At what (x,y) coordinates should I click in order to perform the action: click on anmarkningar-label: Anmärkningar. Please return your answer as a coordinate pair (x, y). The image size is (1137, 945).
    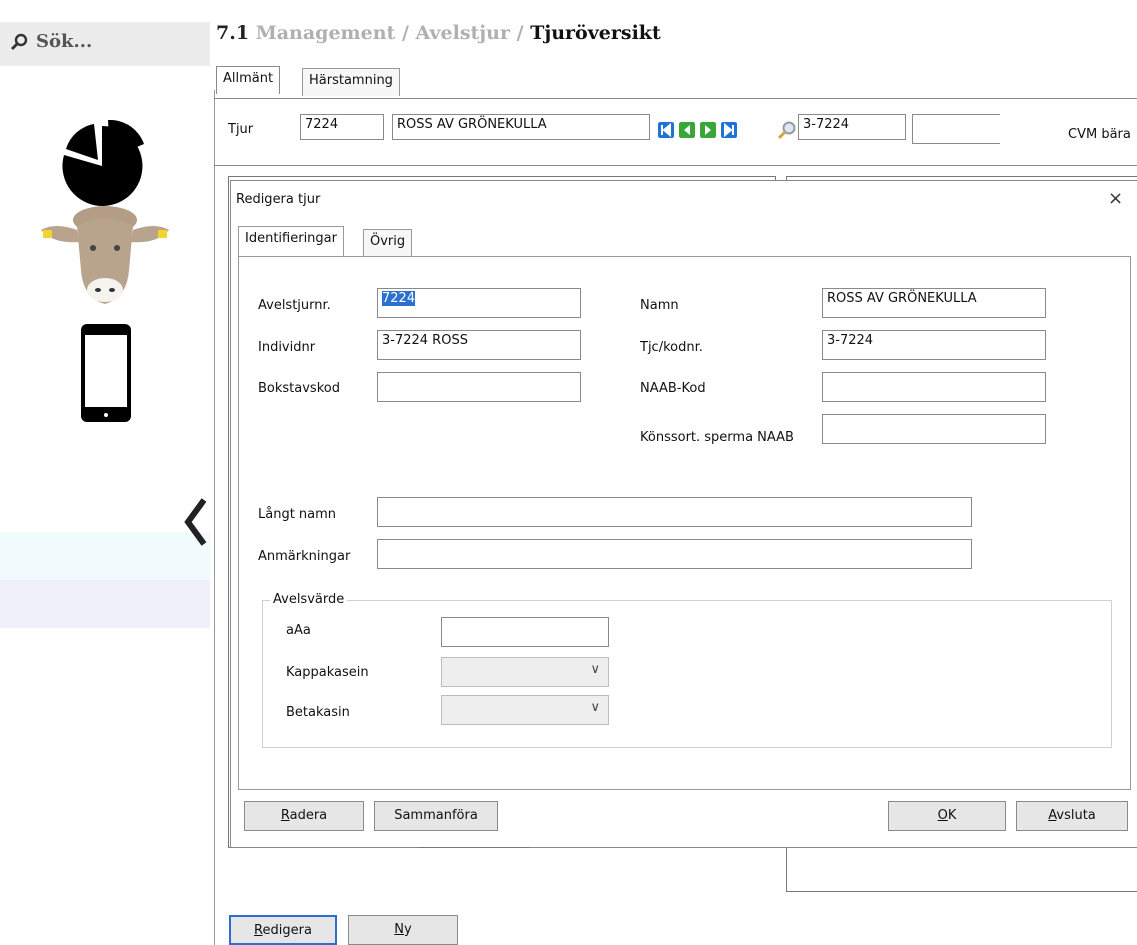
    Looking at the image, I should click on (304, 556).